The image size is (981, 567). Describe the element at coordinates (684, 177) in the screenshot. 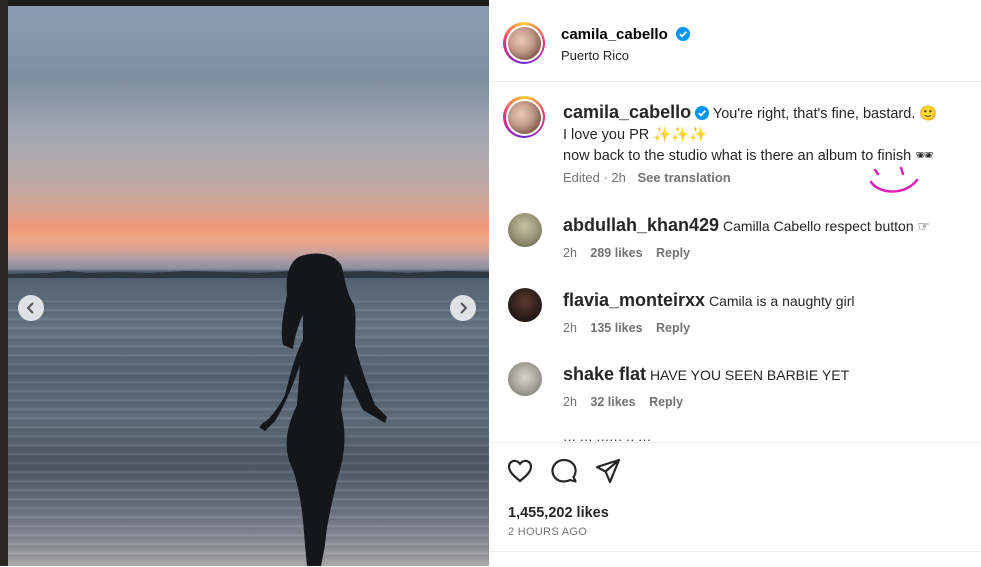

I see `see-translation-link: See translation` at that location.